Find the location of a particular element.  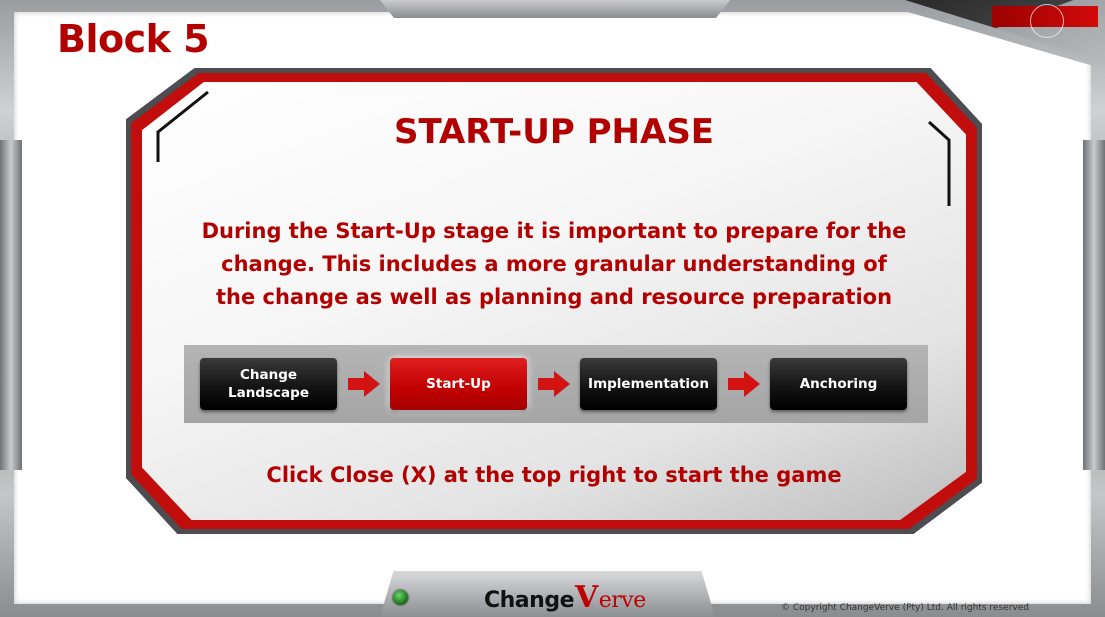

step-label: Change Landscape is located at coordinates (268, 384).